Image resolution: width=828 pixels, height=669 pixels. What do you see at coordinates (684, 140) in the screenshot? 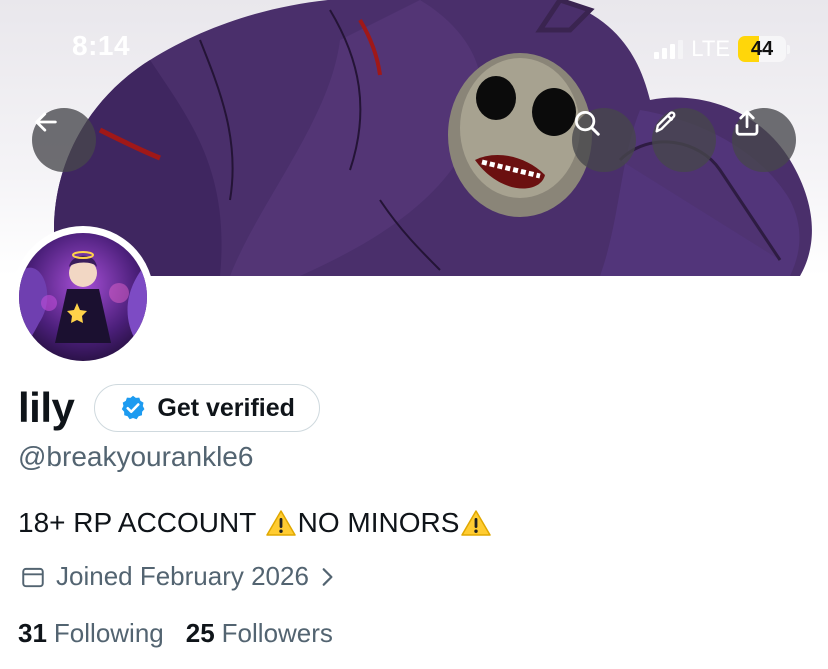
I see `edit-button` at bounding box center [684, 140].